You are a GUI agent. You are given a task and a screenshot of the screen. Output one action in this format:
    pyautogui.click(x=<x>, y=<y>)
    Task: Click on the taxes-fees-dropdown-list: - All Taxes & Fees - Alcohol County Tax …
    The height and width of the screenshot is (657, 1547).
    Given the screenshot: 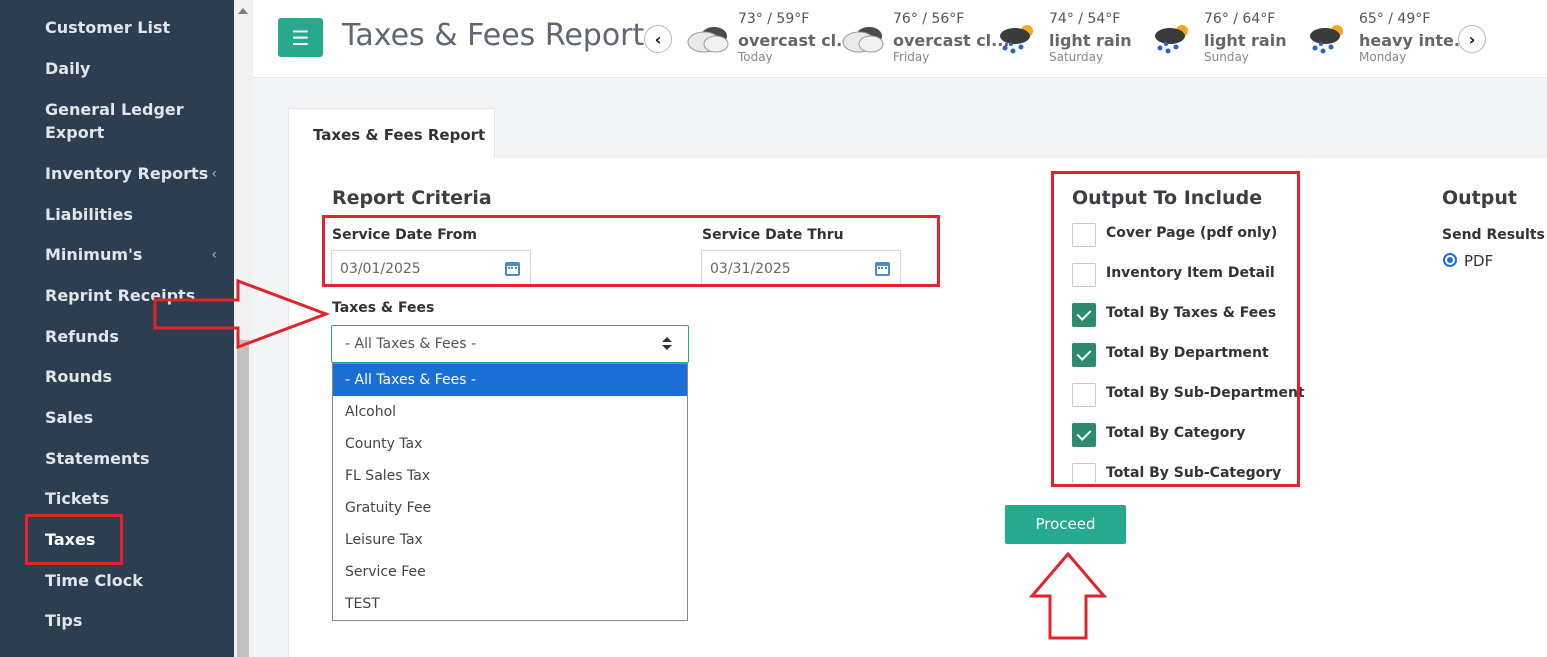 What is the action you would take?
    pyautogui.click(x=510, y=492)
    